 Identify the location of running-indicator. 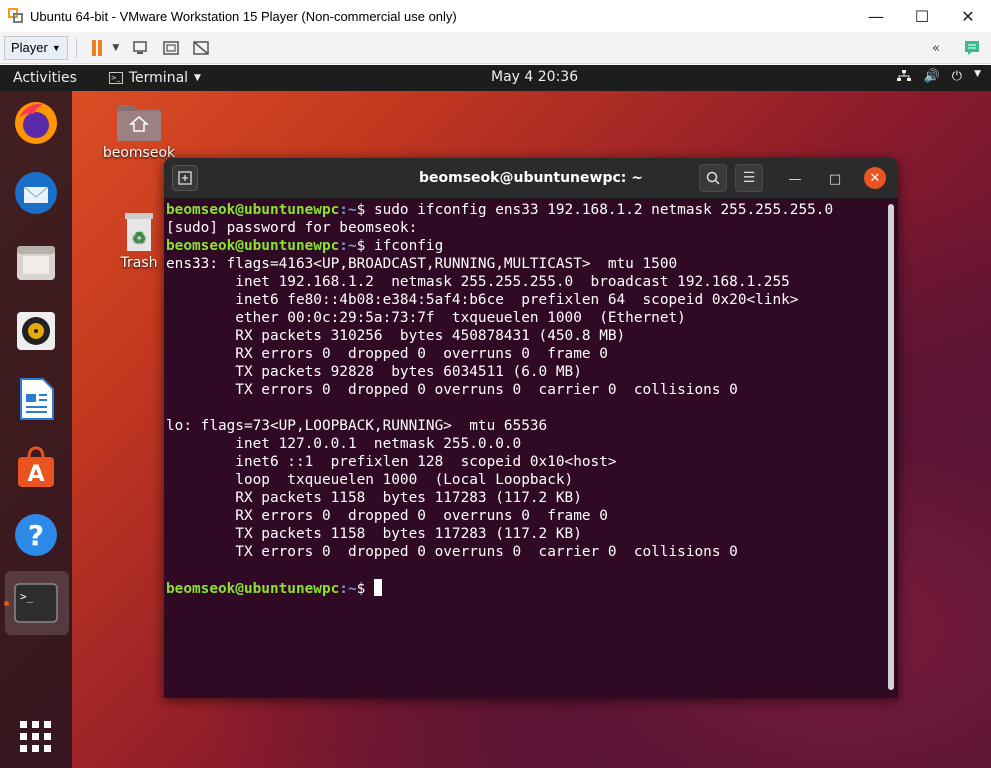
(6, 603).